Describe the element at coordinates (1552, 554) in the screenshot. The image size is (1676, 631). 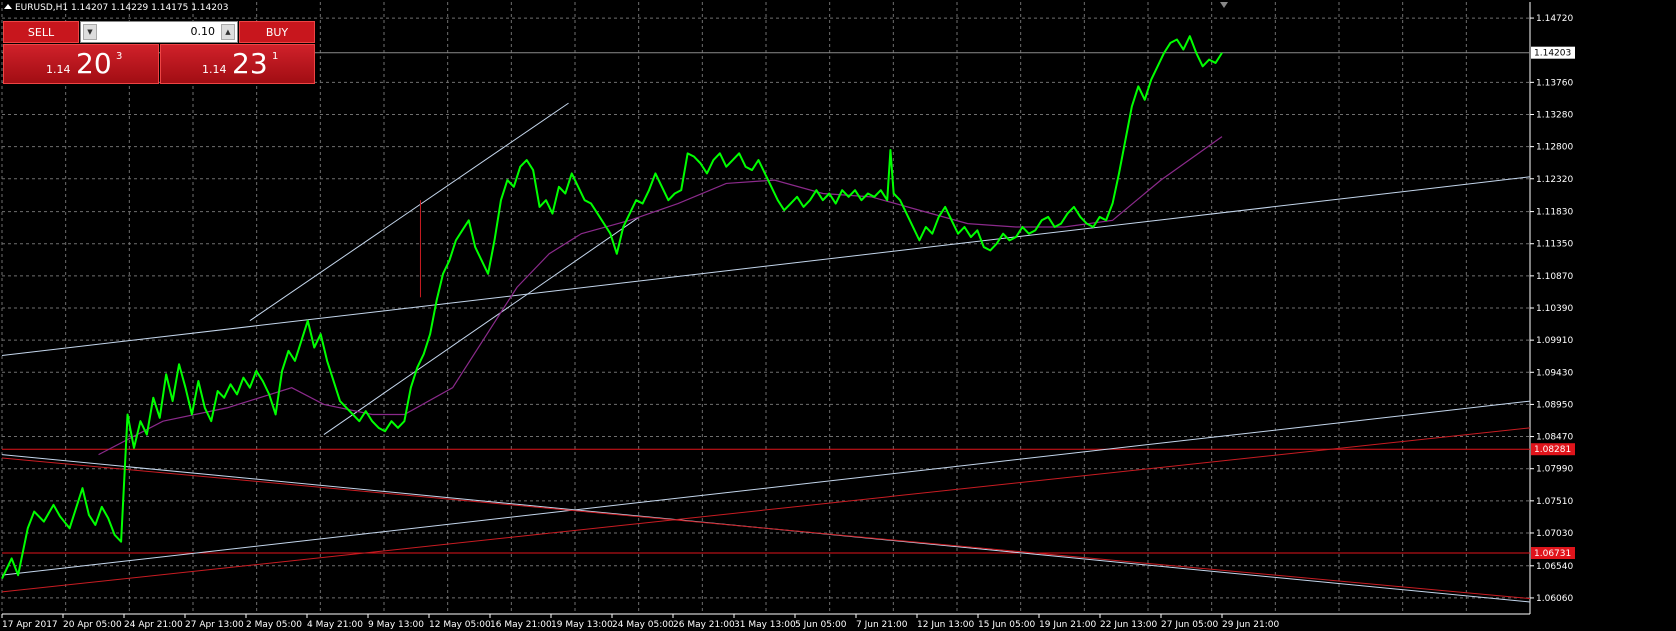
I see `price-label: 1.06731` at that location.